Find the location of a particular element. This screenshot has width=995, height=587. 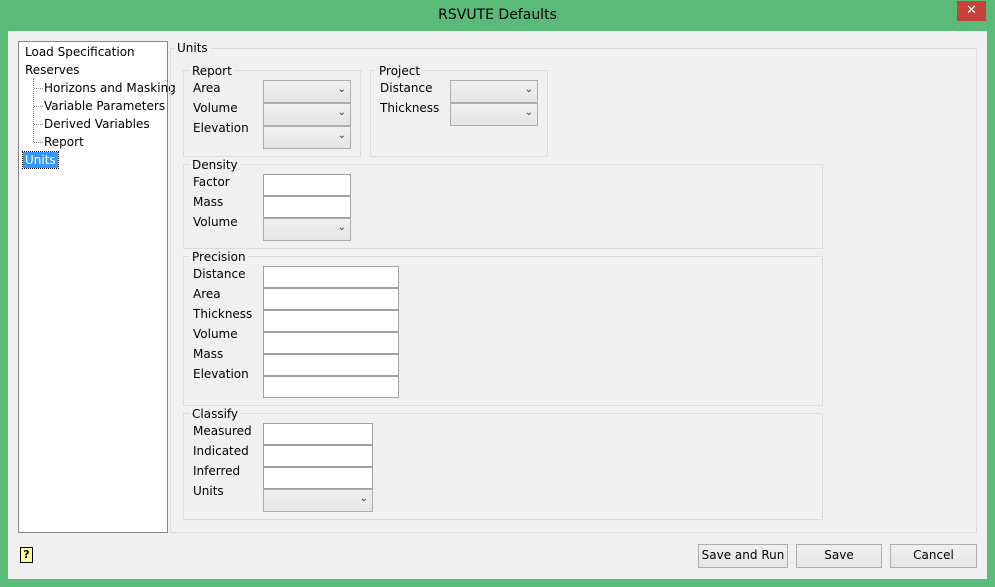

project-thickness-select: ⌄ is located at coordinates (494, 114).